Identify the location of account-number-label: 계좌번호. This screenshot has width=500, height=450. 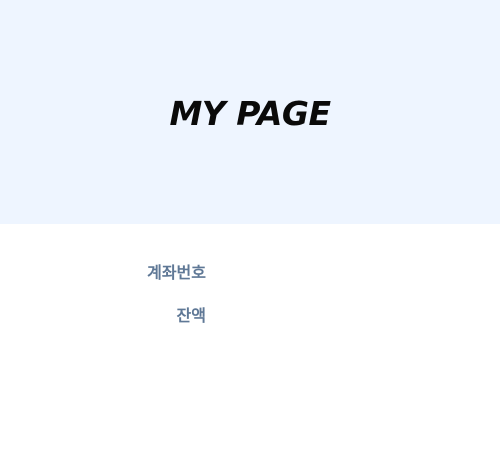
(176, 272).